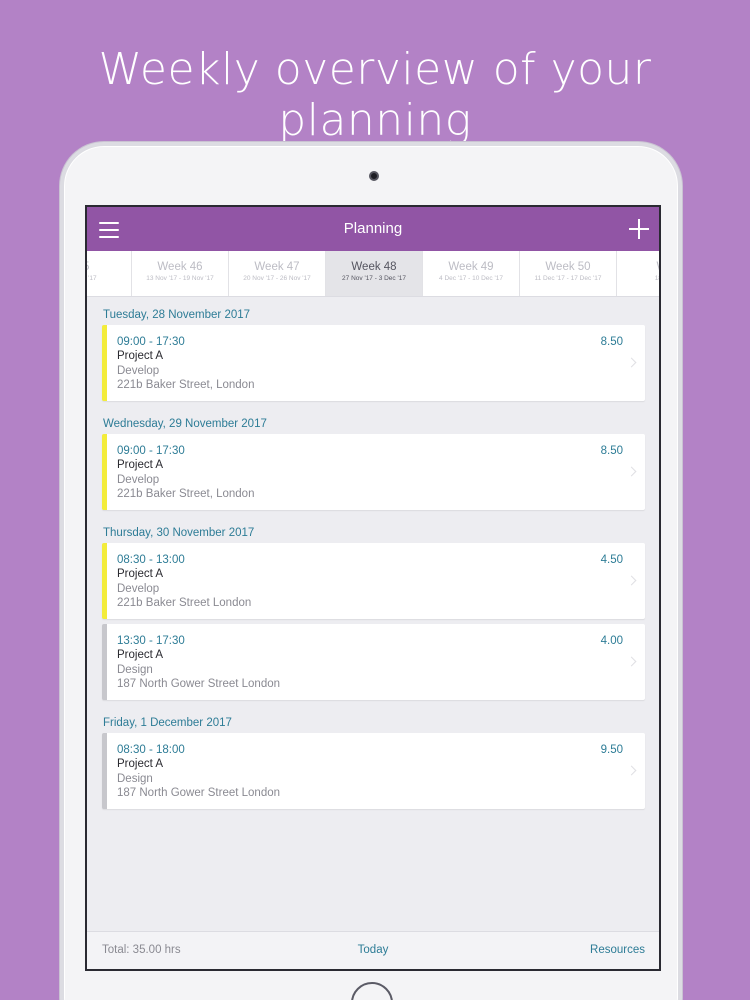 This screenshot has width=750, height=1000. Describe the element at coordinates (471, 273) in the screenshot. I see `week-tab: Week 49 4 Dec '17 - 10 Dec '17` at that location.